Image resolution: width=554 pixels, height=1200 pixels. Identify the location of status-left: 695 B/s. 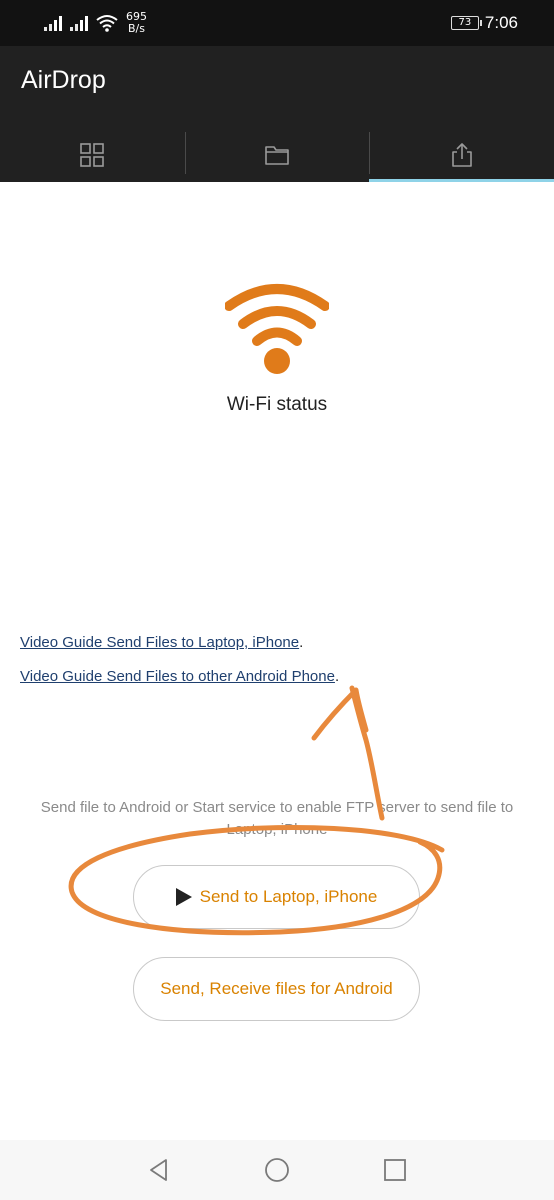
(95, 23).